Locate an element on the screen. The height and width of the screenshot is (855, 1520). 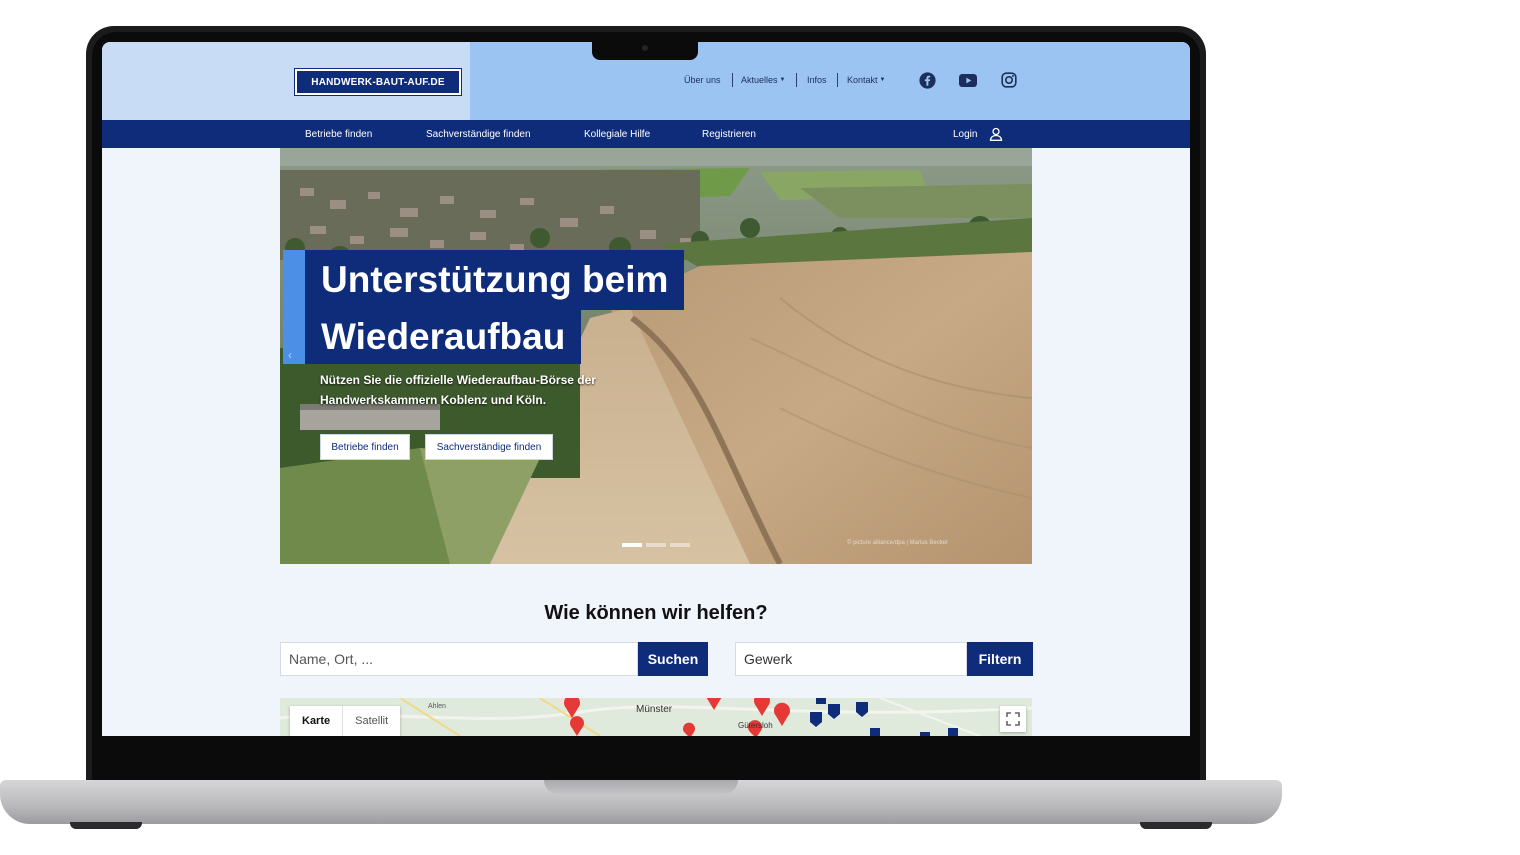
help-heading: Wie können wir helfen? is located at coordinates (656, 613).